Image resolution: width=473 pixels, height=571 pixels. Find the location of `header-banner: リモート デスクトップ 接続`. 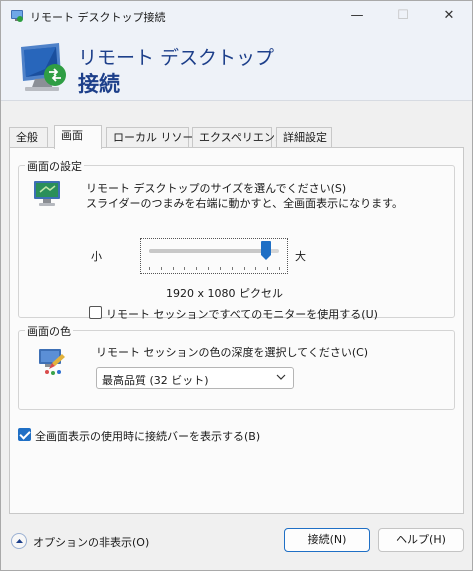

header-banner: リモート デスクトップ 接続 is located at coordinates (236, 66).